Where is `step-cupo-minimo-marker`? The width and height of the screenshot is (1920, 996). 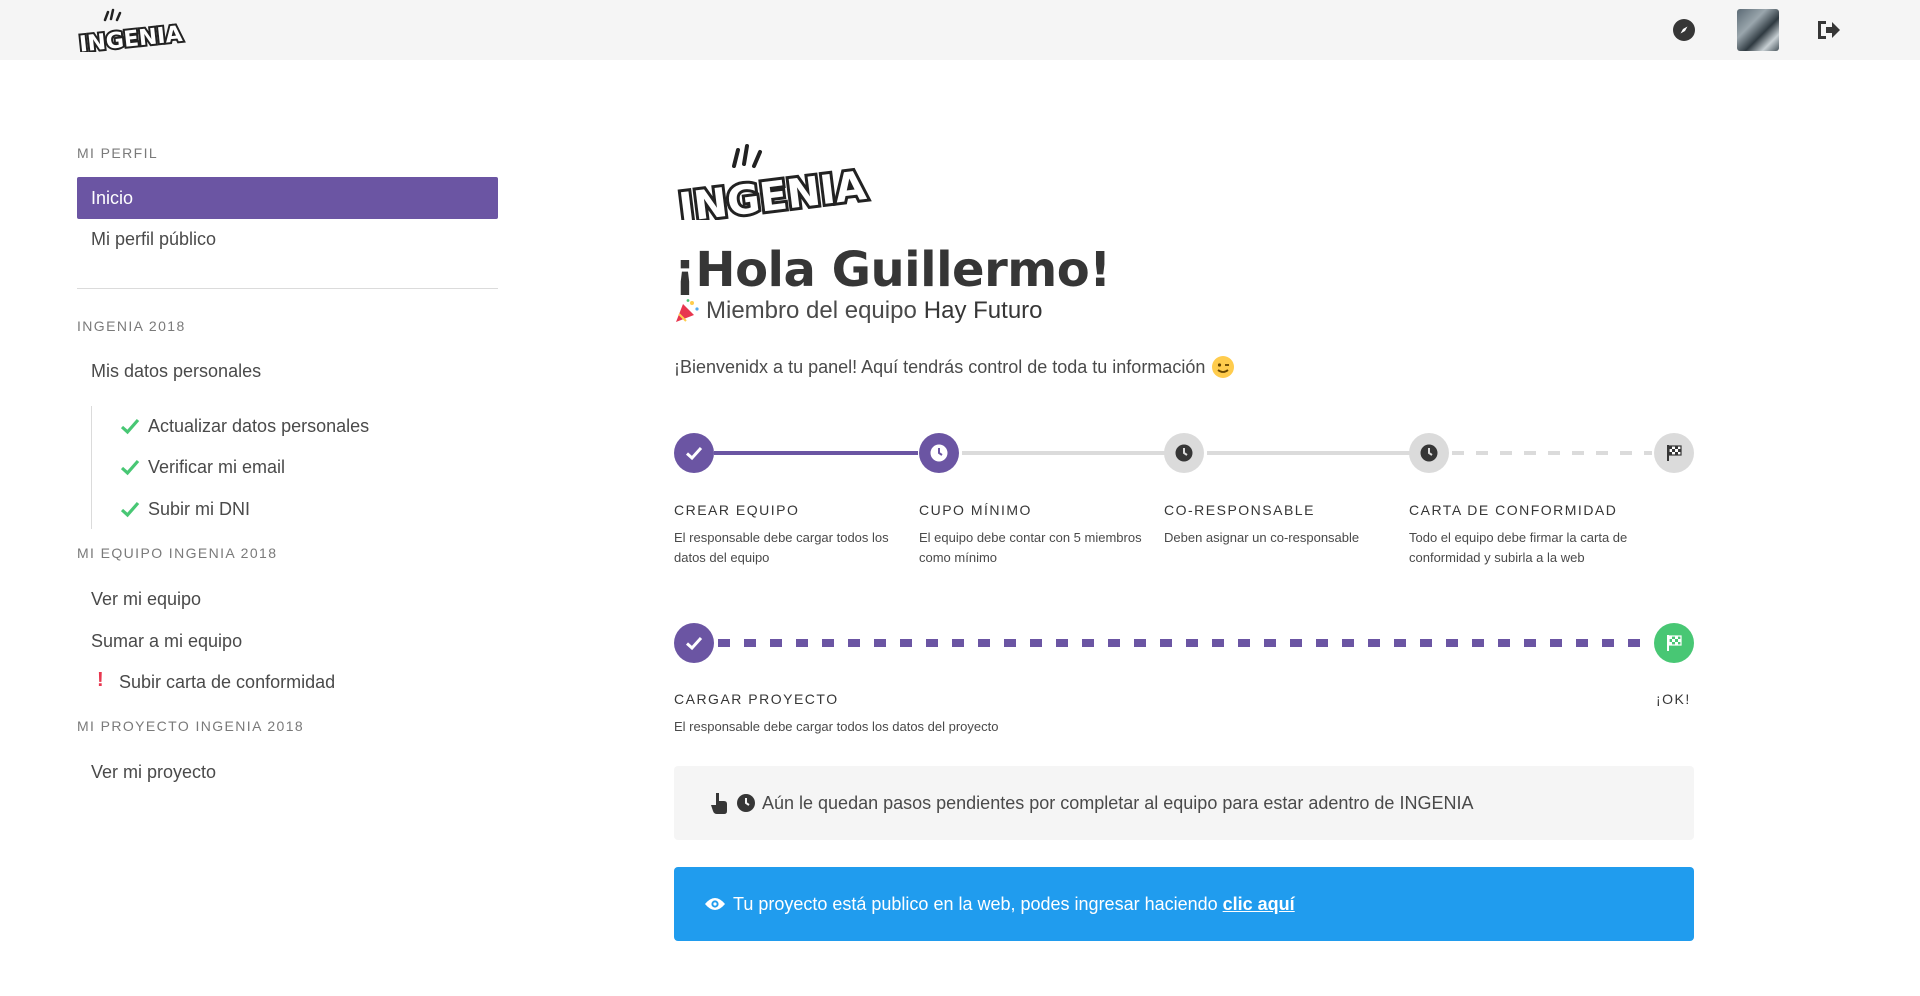
step-cupo-minimo-marker is located at coordinates (939, 453).